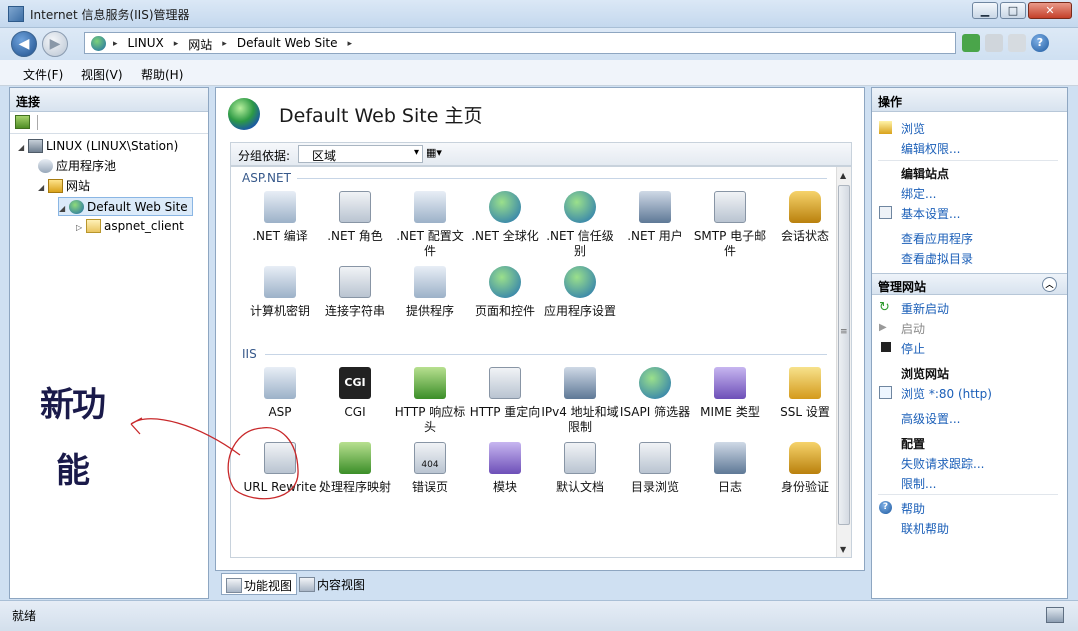 This screenshot has height=631, width=1078. What do you see at coordinates (332, 584) in the screenshot?
I see `tab-content-view: 内容视图` at bounding box center [332, 584].